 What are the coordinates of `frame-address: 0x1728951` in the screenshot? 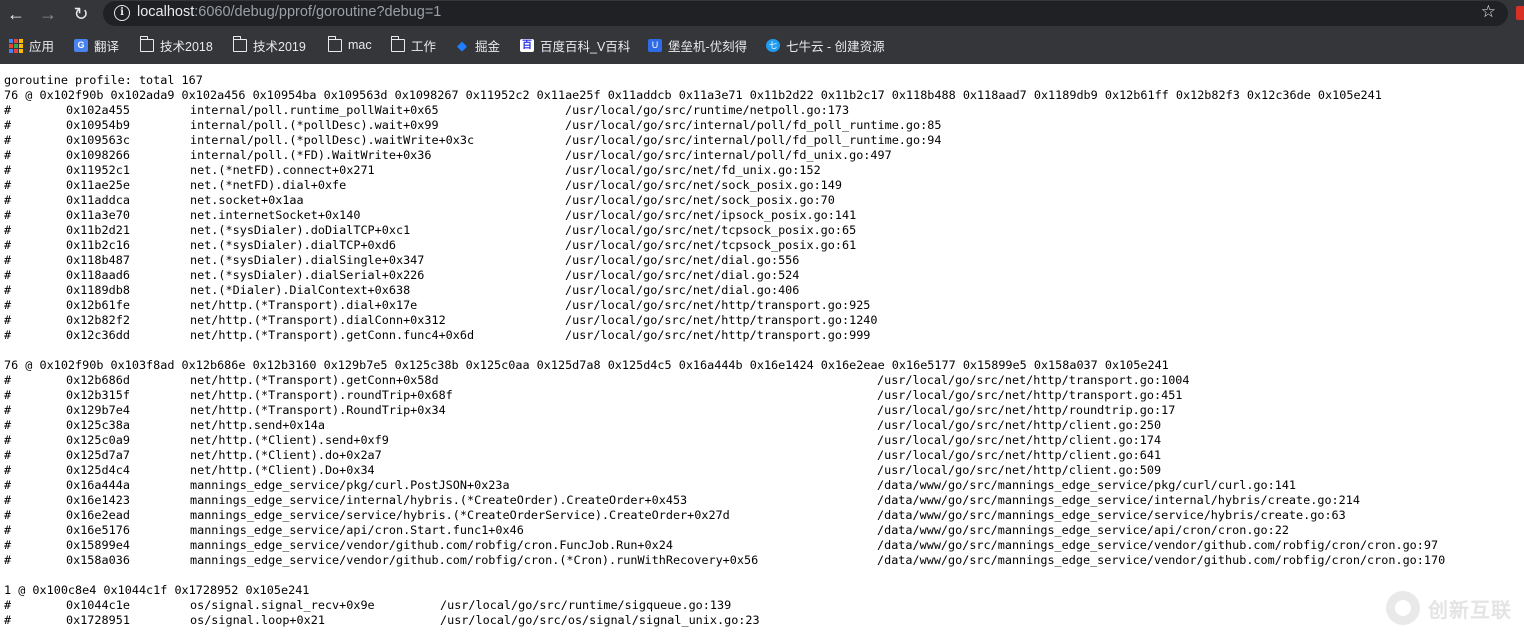 It's located at (98, 620).